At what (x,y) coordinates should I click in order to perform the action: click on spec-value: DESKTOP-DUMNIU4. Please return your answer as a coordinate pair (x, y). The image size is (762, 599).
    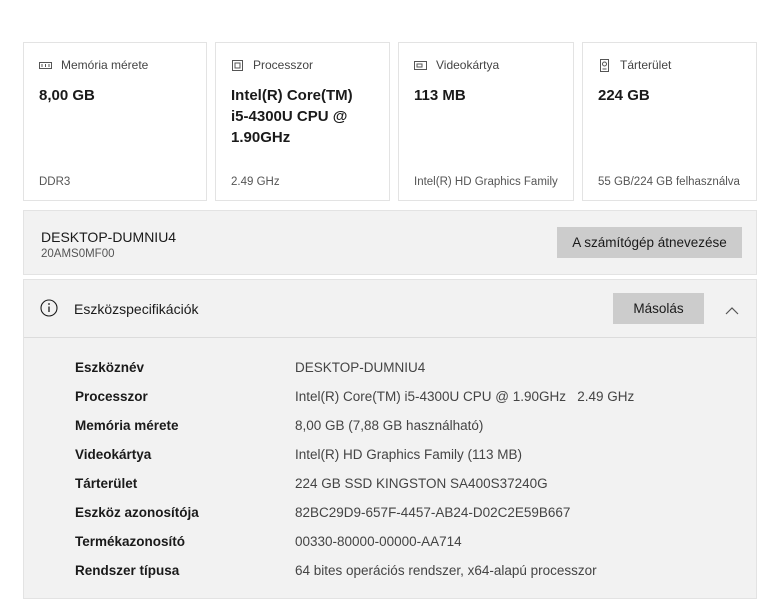
    Looking at the image, I should click on (360, 367).